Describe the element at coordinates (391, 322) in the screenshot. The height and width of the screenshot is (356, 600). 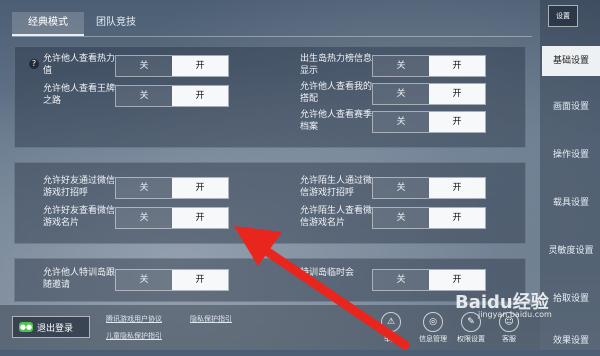
I see `report-icon: ⚠` at that location.